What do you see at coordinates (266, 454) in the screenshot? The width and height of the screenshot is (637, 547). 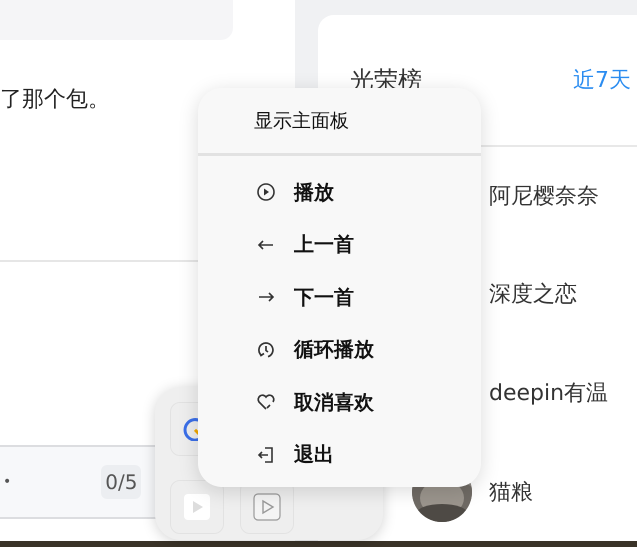 I see `exit-icon` at bounding box center [266, 454].